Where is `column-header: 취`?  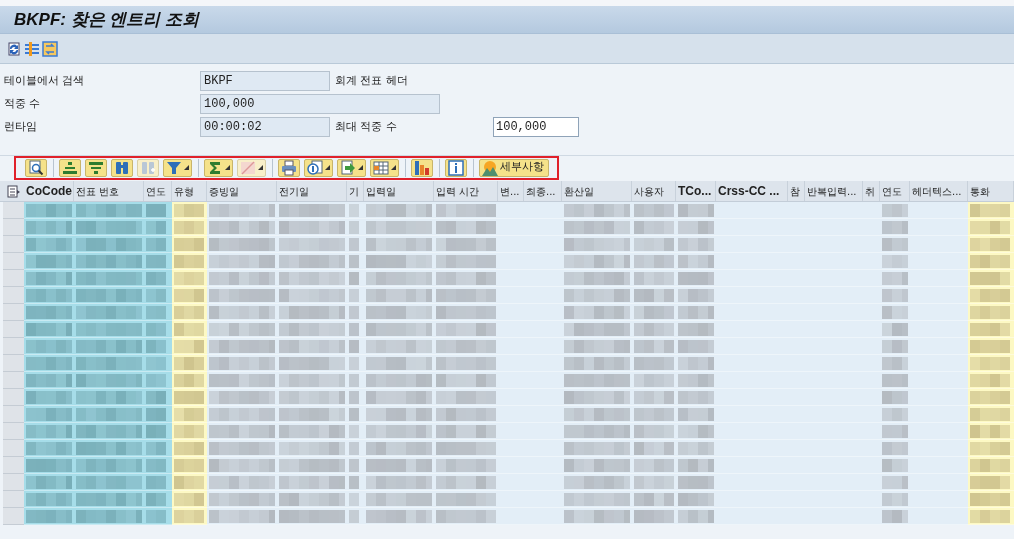
column-header: 취 is located at coordinates (871, 191).